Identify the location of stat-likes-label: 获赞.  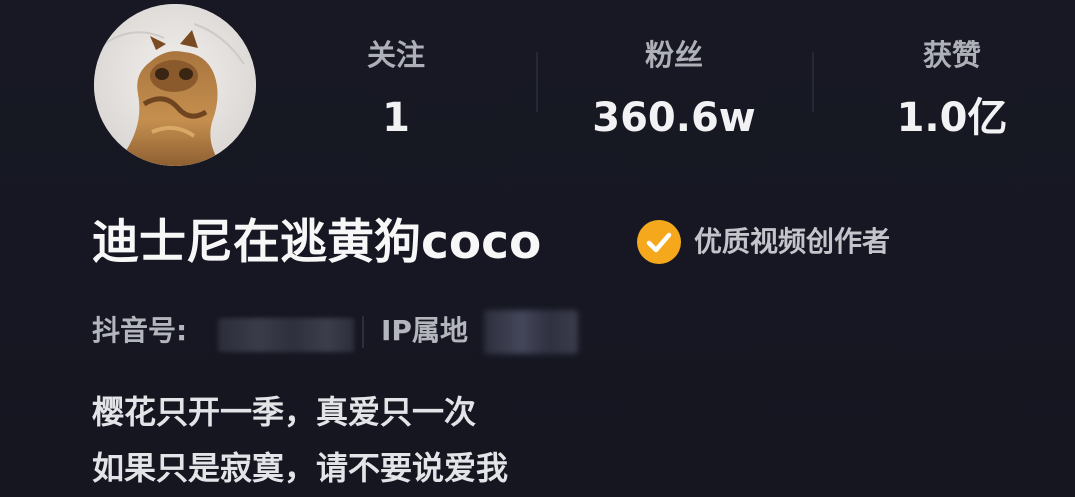
(951, 55).